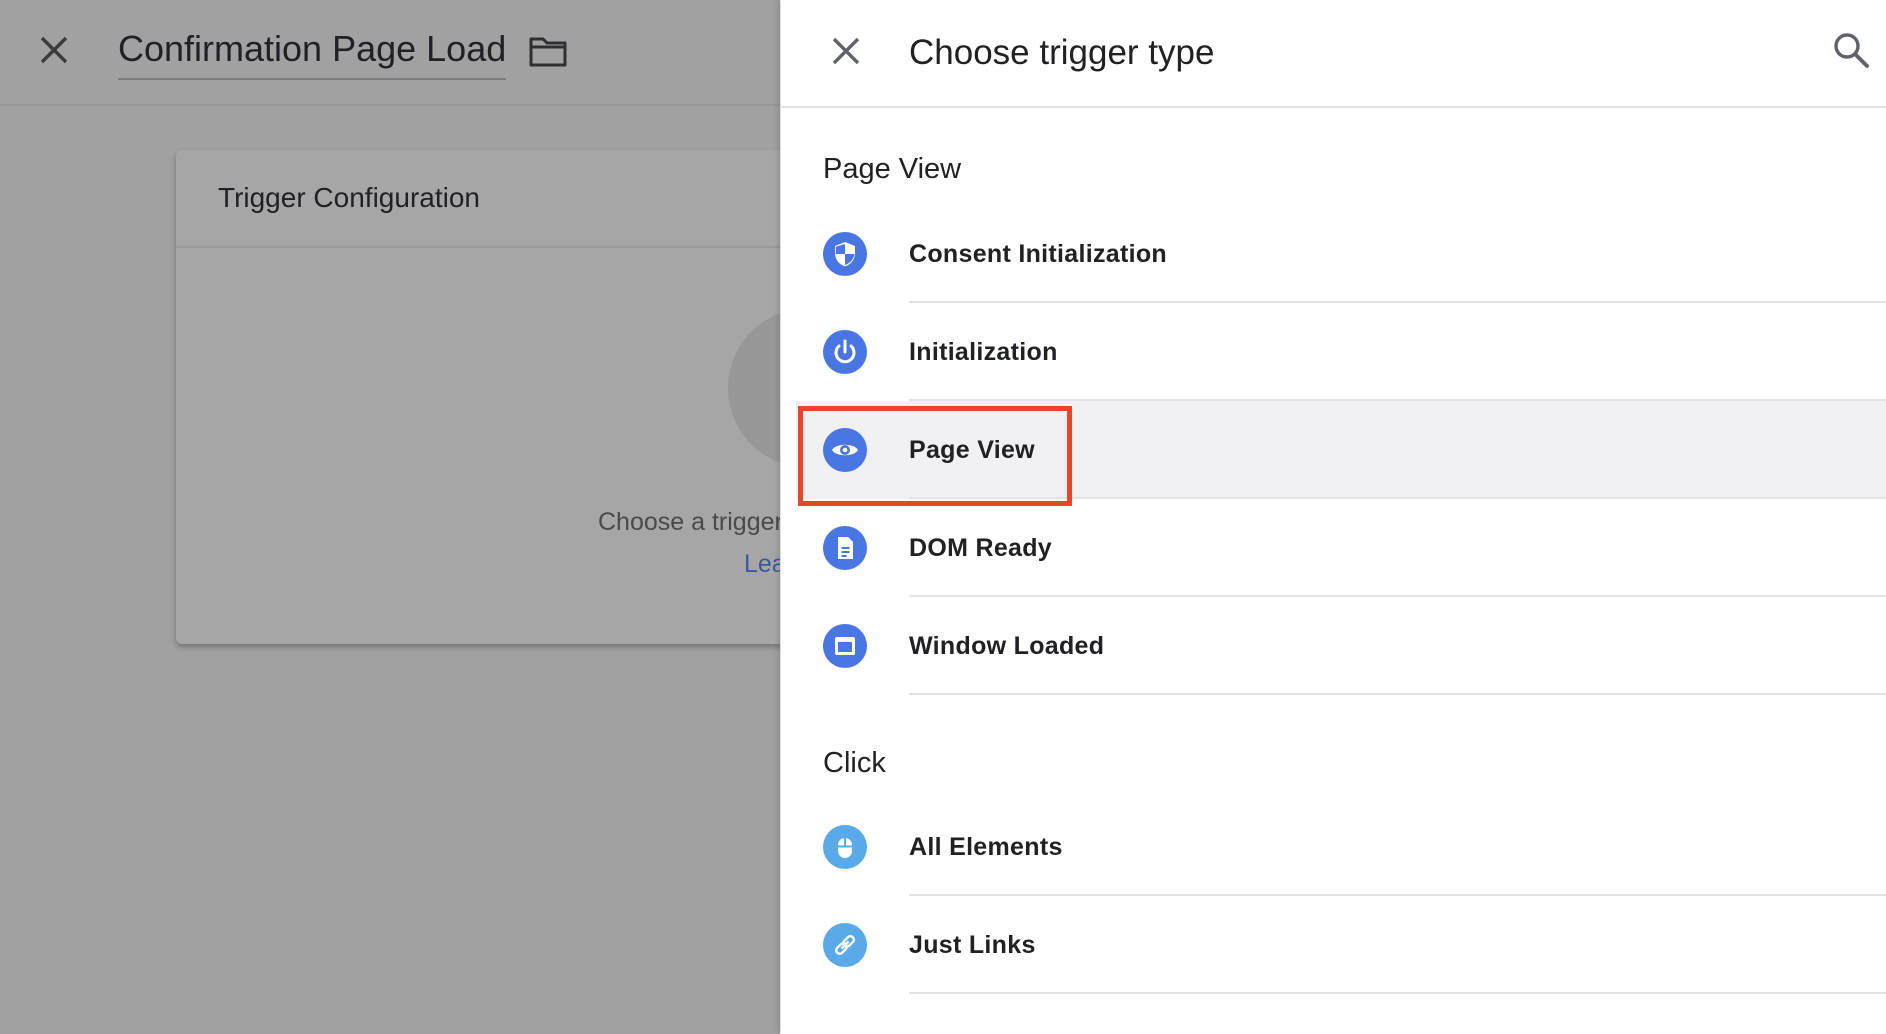 Image resolution: width=1886 pixels, height=1034 pixels. Describe the element at coordinates (689, 522) in the screenshot. I see `choose-trigger-hint: Choose a trigger` at that location.